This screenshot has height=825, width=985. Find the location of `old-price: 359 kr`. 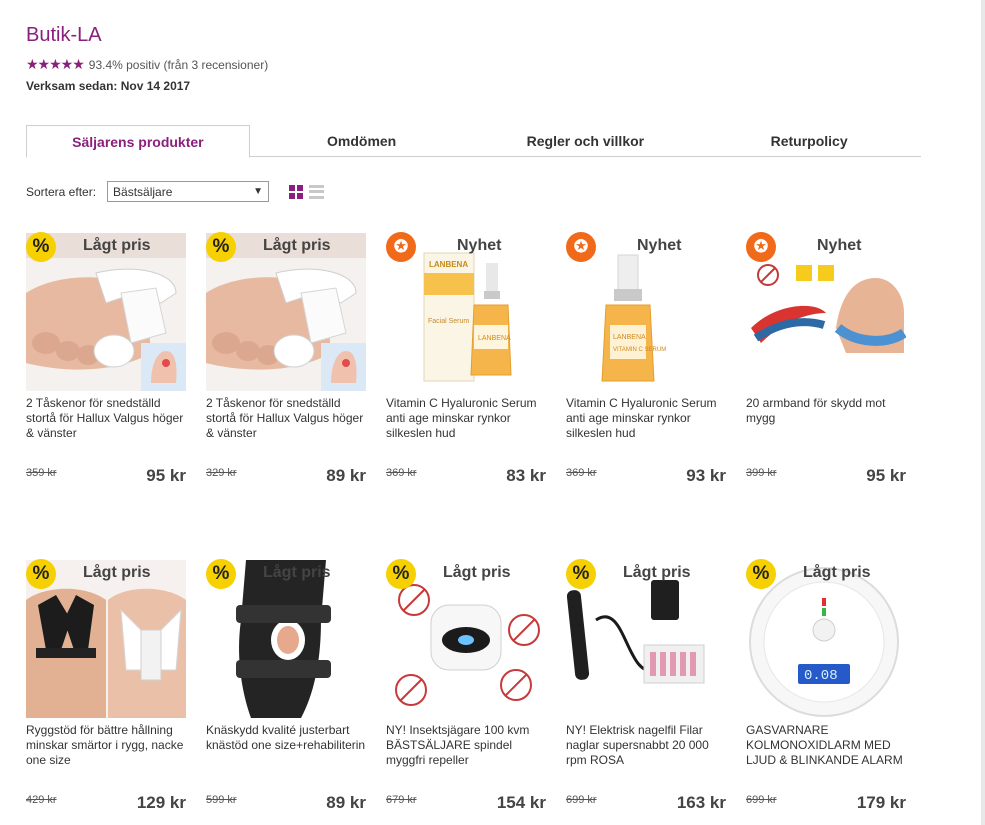

old-price: 359 kr is located at coordinates (41, 473).